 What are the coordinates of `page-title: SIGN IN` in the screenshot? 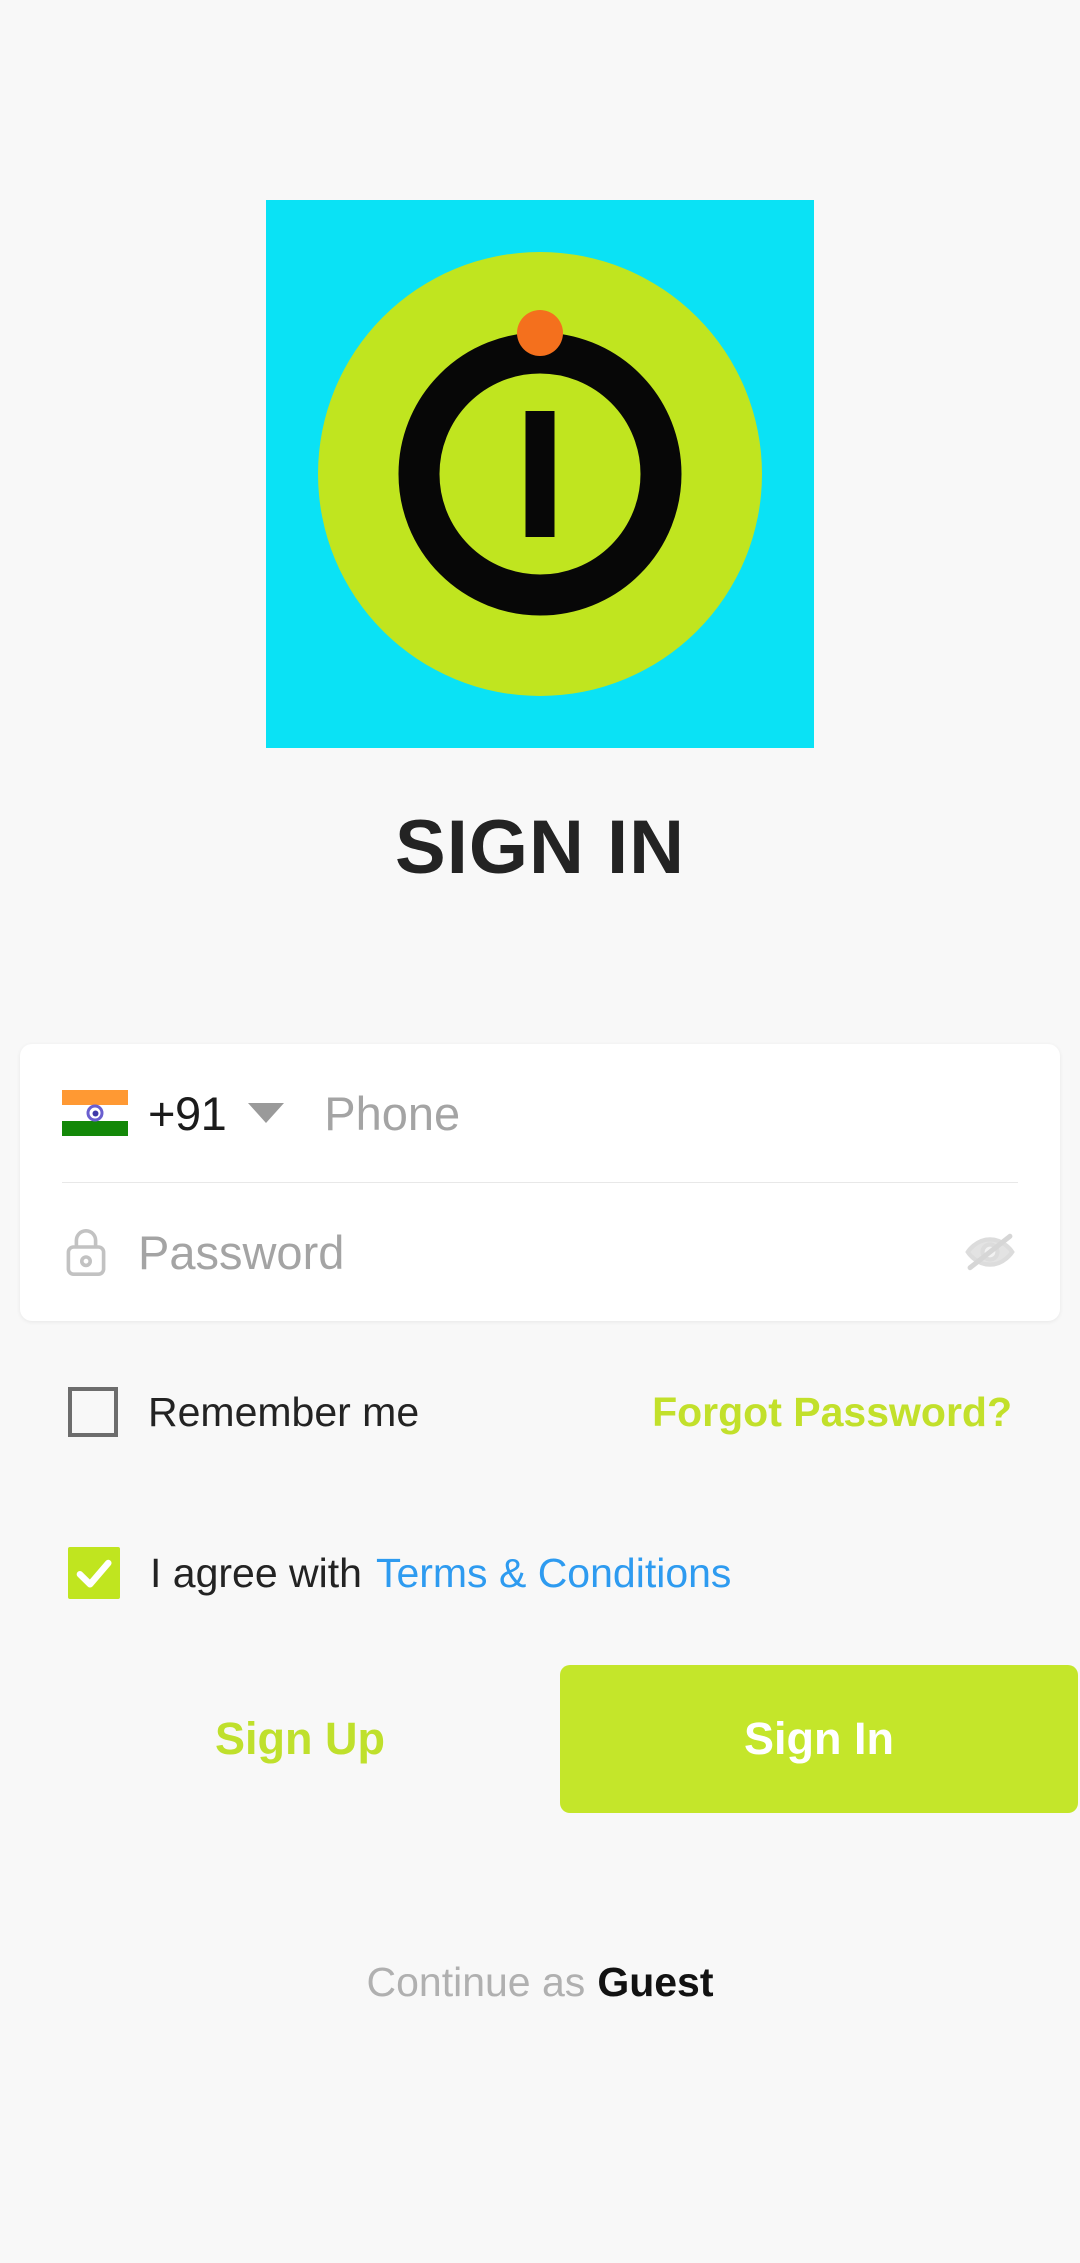 It's located at (540, 847).